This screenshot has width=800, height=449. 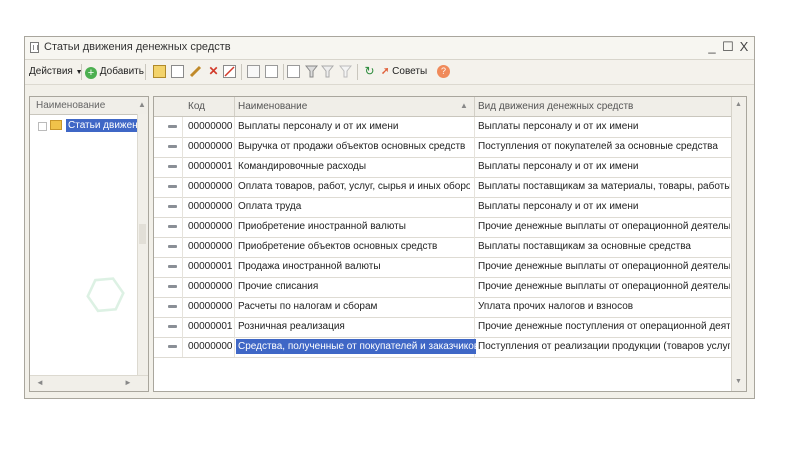 What do you see at coordinates (142, 104) in the screenshot?
I see `sort-icon: ▲` at bounding box center [142, 104].